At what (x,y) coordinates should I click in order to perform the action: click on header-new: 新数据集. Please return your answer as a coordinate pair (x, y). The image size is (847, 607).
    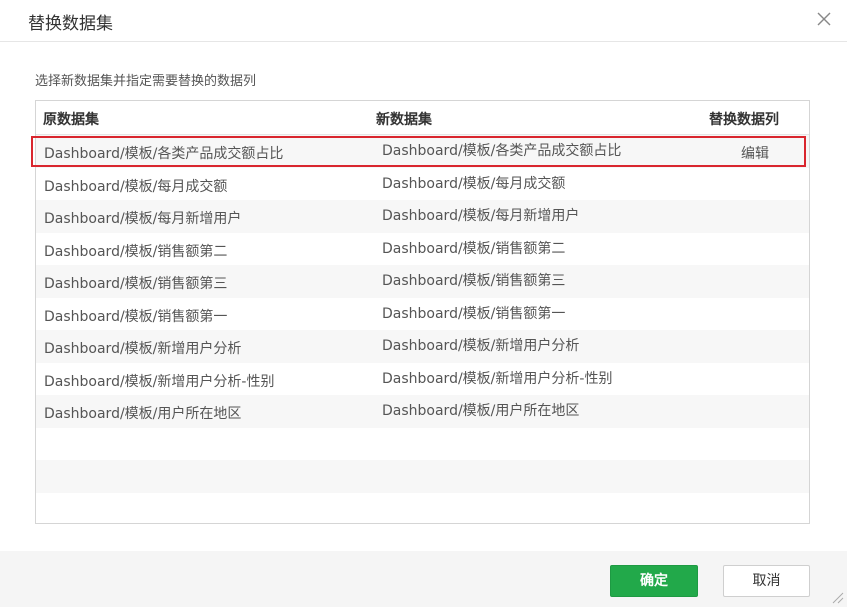
    Looking at the image, I should click on (404, 120).